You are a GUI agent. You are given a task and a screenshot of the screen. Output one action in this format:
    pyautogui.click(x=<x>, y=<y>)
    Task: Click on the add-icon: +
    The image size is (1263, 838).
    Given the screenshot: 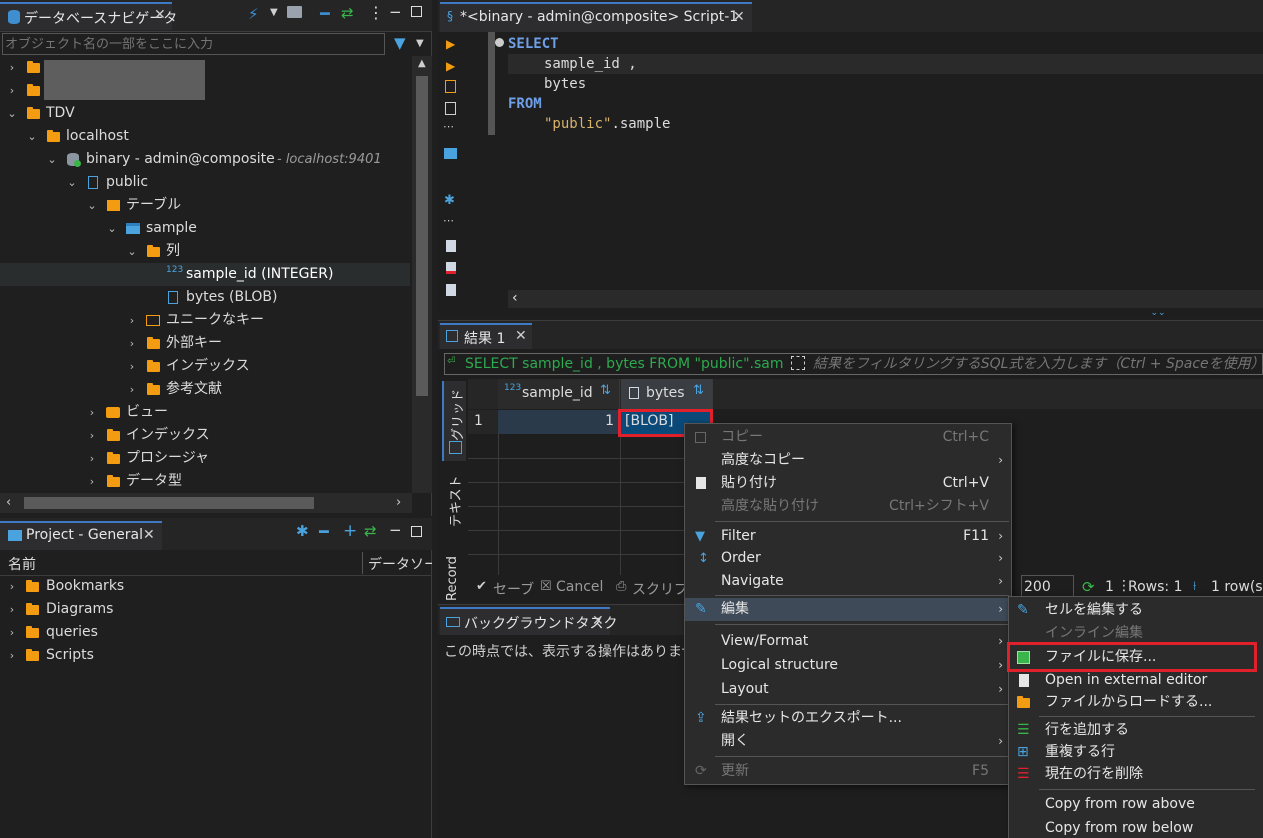 What is the action you would take?
    pyautogui.click(x=350, y=531)
    